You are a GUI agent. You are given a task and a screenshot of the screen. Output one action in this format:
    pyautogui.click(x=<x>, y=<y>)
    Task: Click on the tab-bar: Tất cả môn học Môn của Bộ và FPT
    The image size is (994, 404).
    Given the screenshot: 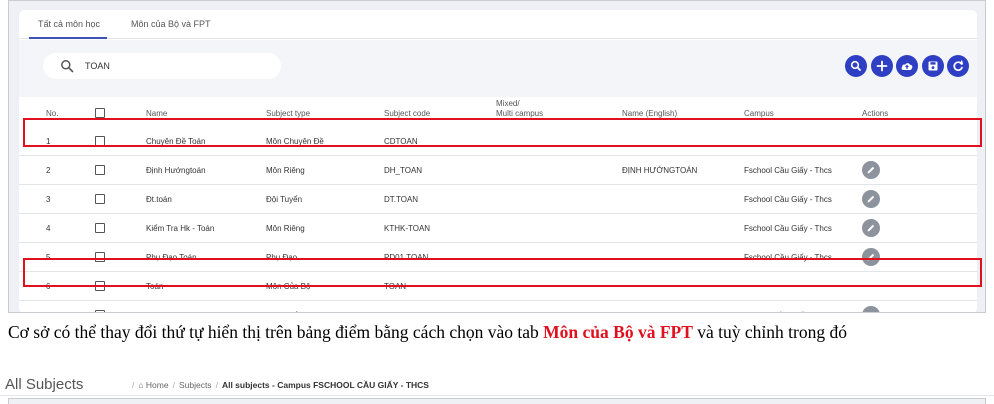 What is the action you would take?
    pyautogui.click(x=498, y=24)
    